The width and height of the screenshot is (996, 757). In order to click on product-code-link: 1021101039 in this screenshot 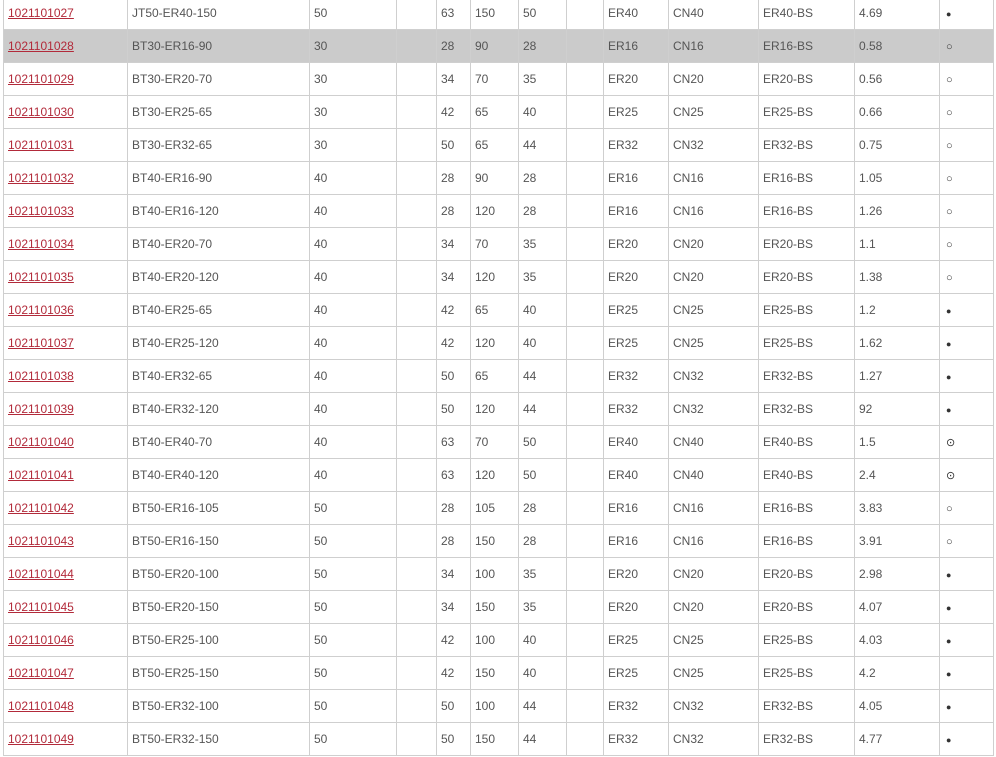, I will do `click(41, 409)`.